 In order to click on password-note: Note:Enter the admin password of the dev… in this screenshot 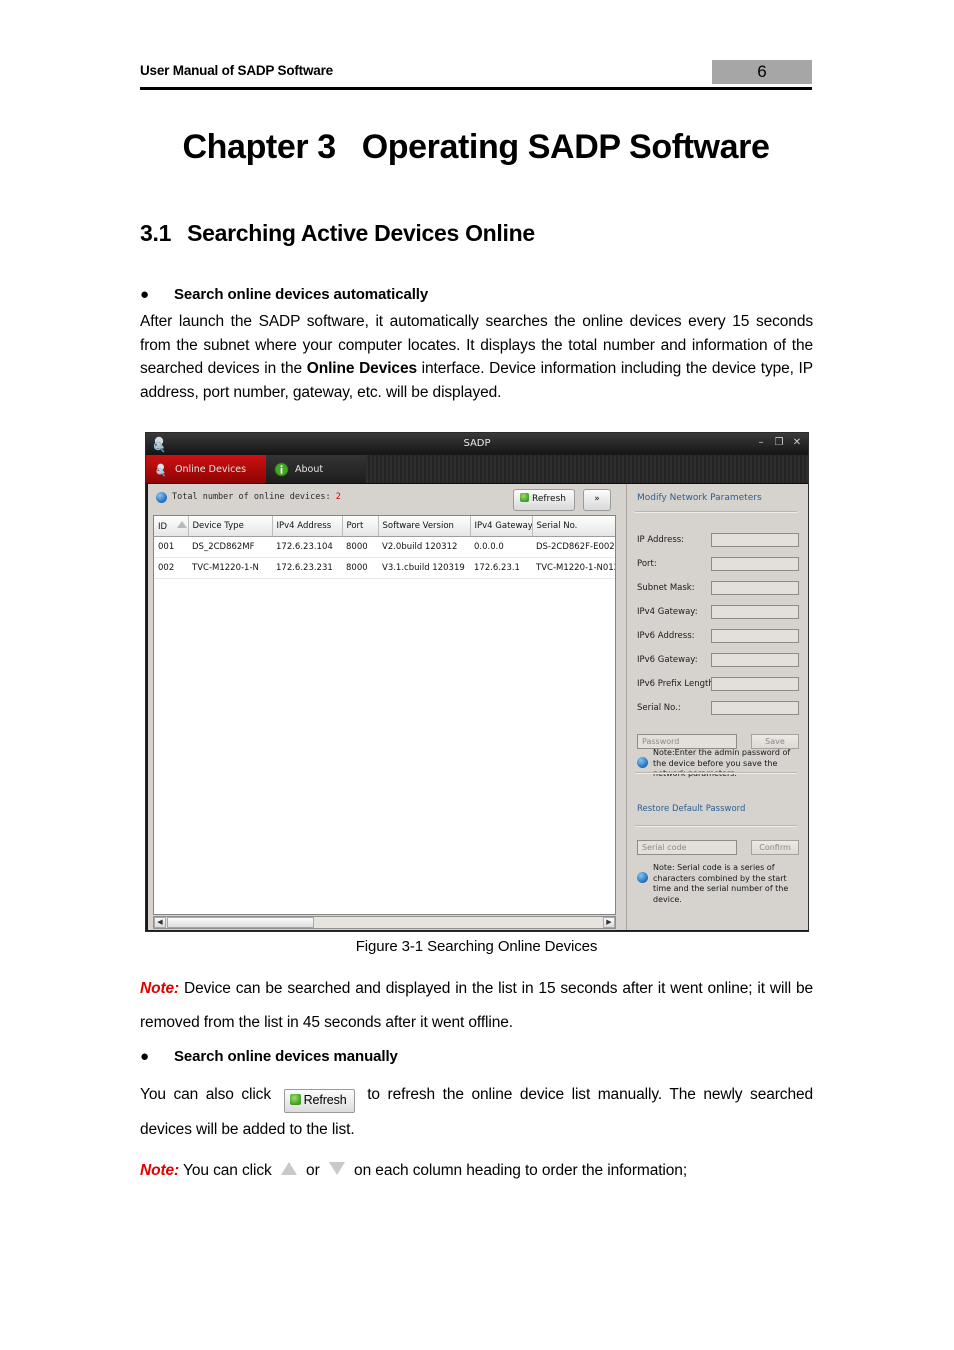, I will do `click(718, 764)`.